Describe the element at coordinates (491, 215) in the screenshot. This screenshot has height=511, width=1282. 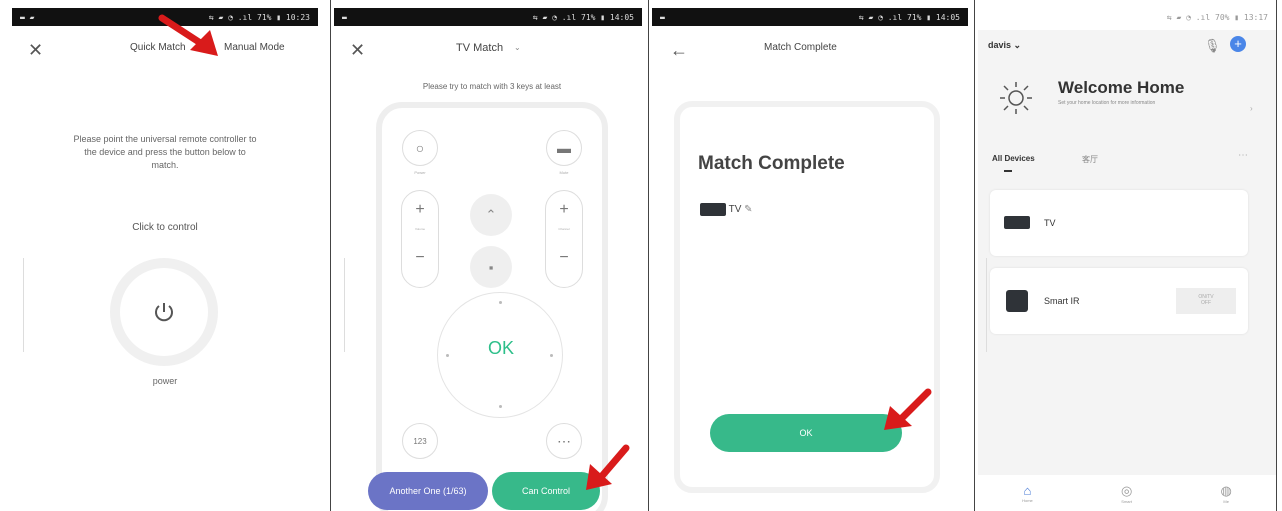
I see `up-key: ⌃` at that location.